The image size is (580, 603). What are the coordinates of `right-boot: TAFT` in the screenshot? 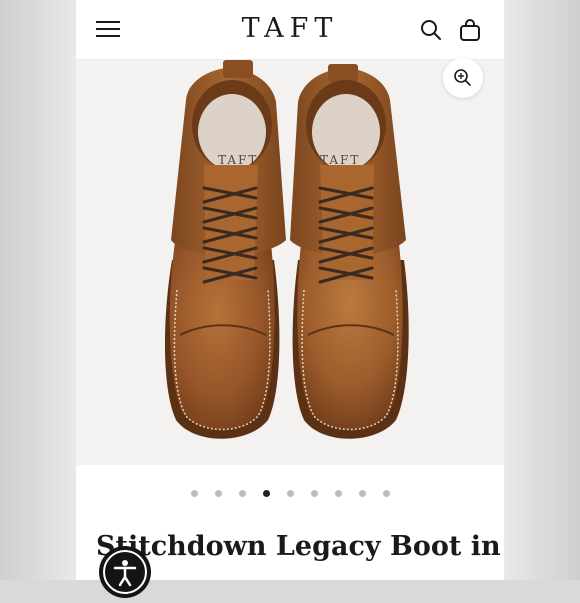 It's located at (349, 251).